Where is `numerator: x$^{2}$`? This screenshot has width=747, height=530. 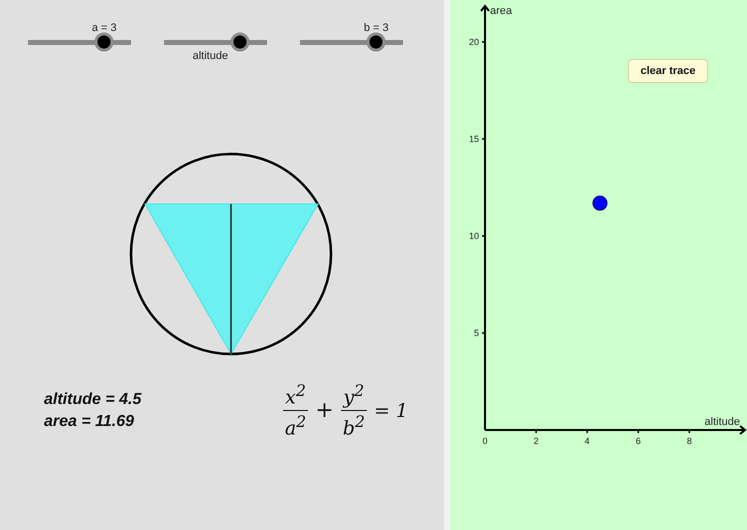
numerator: x$^{2}$ is located at coordinates (295, 395).